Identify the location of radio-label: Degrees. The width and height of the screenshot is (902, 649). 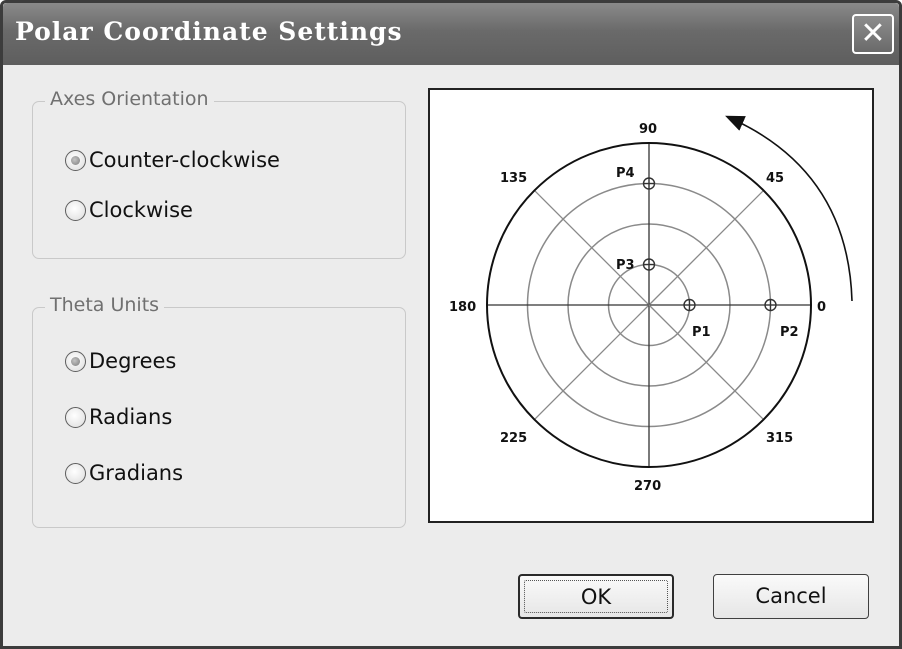
(133, 361).